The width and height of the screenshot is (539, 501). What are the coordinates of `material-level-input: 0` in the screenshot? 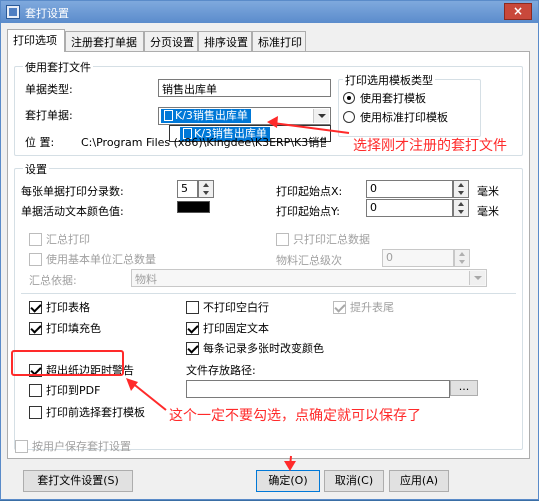 It's located at (418, 258).